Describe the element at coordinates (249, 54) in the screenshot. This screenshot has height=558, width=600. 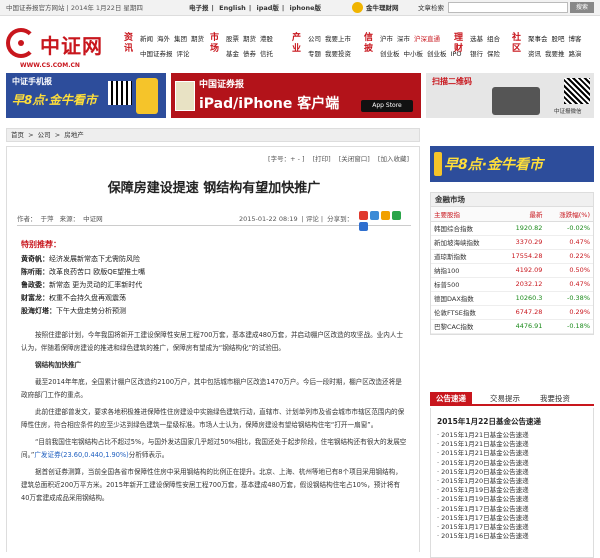
I see `nav-link: 债券` at that location.